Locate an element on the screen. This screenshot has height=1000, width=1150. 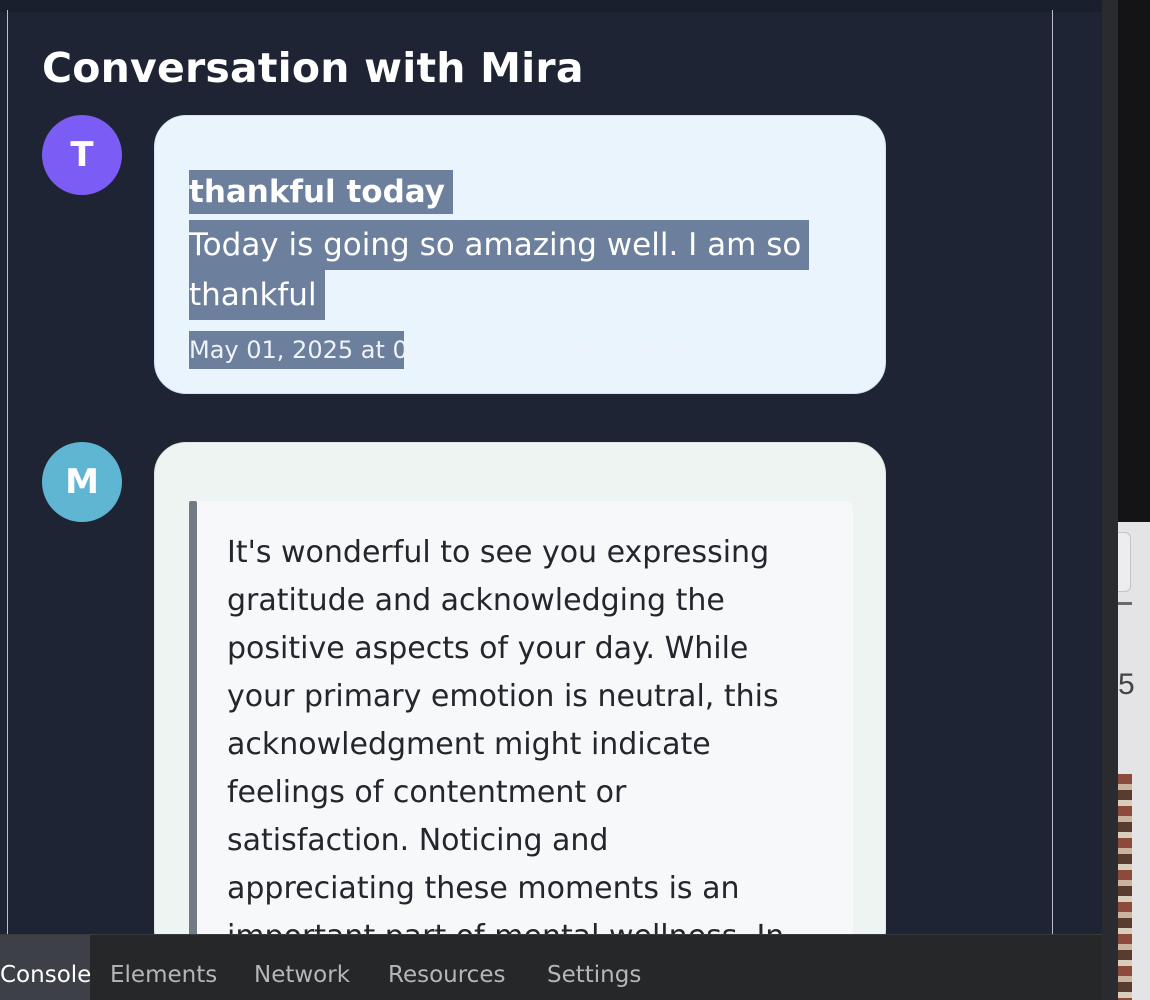
response-line: your primary emotion is neutral, this is located at coordinates (503, 696).